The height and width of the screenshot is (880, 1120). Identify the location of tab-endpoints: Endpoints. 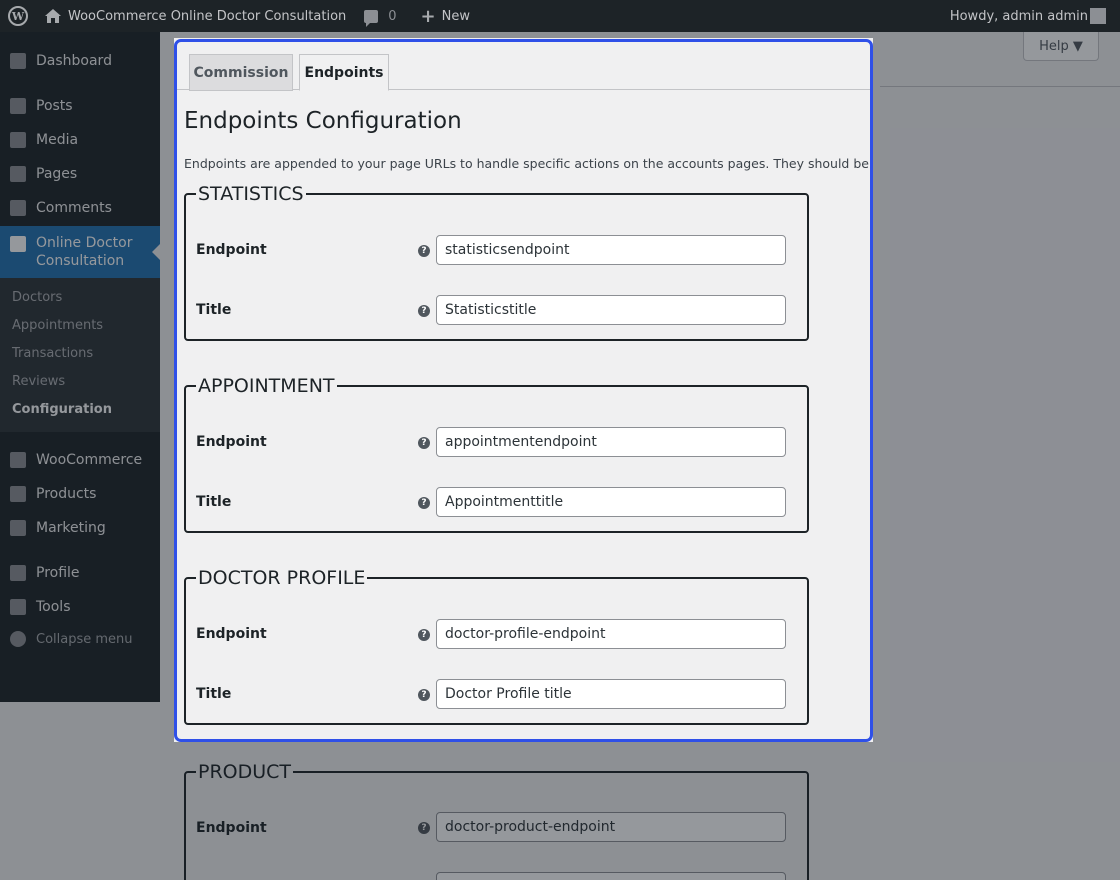
(344, 72).